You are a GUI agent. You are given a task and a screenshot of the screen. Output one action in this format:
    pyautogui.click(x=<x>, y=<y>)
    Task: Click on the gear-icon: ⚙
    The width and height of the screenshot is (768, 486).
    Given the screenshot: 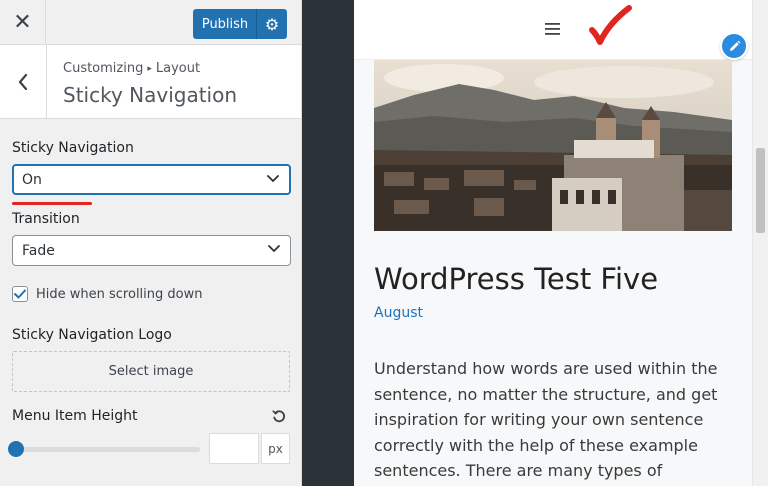 What is the action you would take?
    pyautogui.click(x=272, y=24)
    